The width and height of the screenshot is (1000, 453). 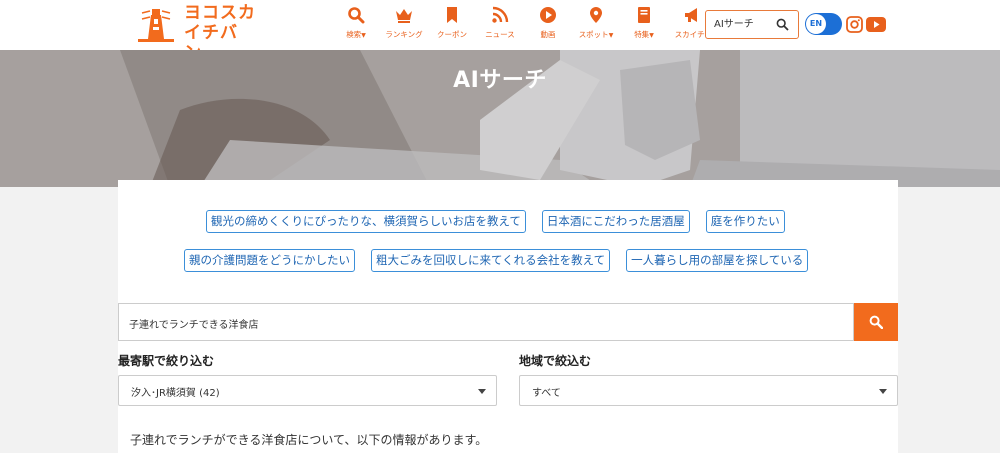 I want to click on site-header: ヨコスカ イチバン 検索▼ ランキング クーポン ニュース 動画 スポット▼, so click(x=500, y=31).